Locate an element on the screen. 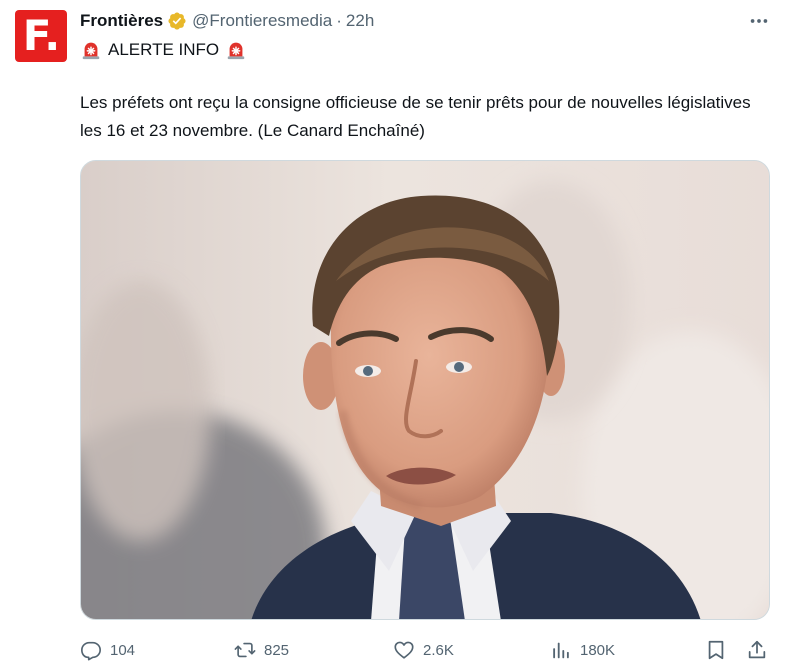 This screenshot has width=795, height=672. heart-icon is located at coordinates (404, 650).